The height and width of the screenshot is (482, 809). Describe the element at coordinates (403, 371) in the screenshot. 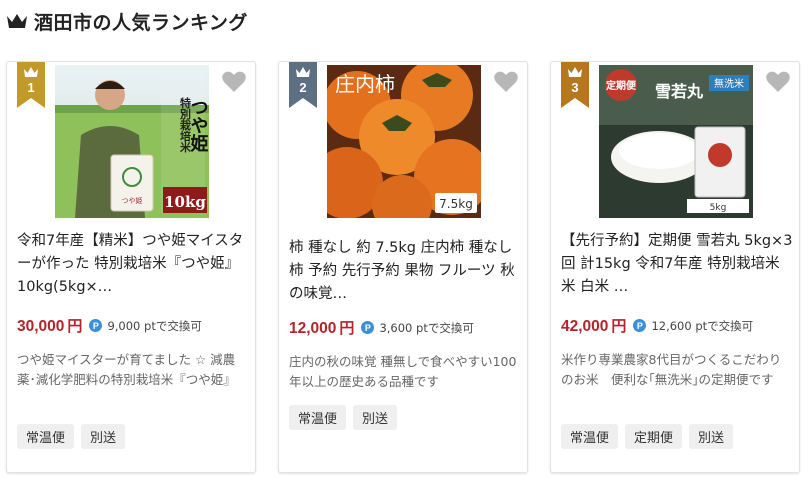

I see `product-description: 庄内の秋の味覚 種無しで食べやすい100年以上の歴史ある品種です` at that location.